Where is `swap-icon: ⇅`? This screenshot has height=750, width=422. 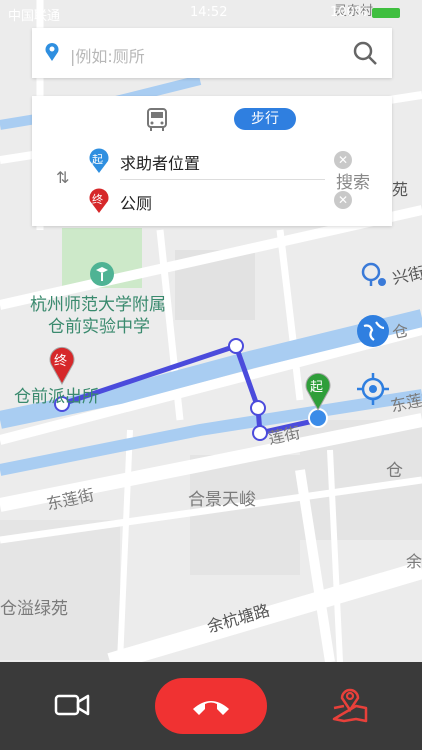 swap-icon: ⇅ is located at coordinates (62, 177).